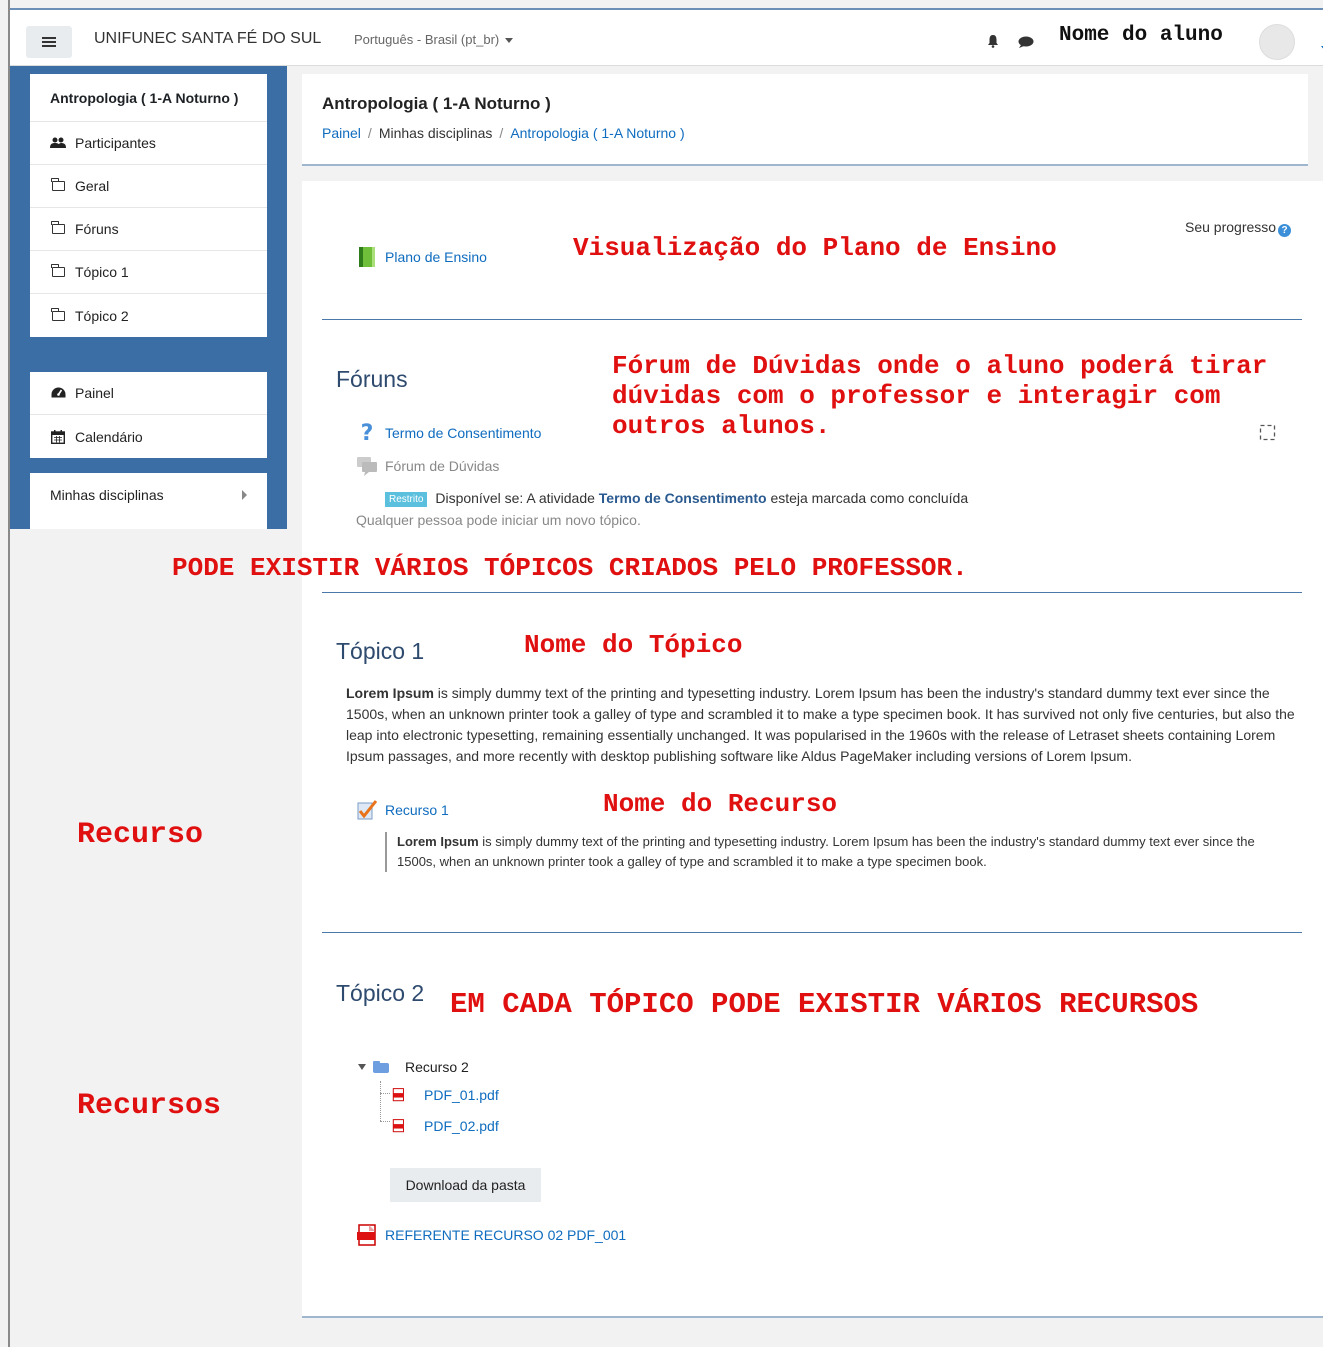 This screenshot has width=1323, height=1347. What do you see at coordinates (406, 499) in the screenshot?
I see `restricted-badge: Restrito` at bounding box center [406, 499].